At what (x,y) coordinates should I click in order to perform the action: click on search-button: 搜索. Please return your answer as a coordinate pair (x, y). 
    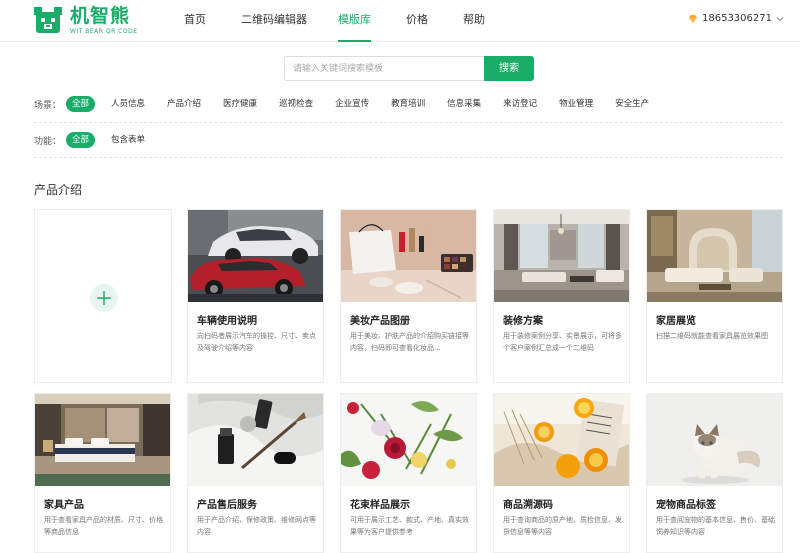
    Looking at the image, I should click on (509, 68).